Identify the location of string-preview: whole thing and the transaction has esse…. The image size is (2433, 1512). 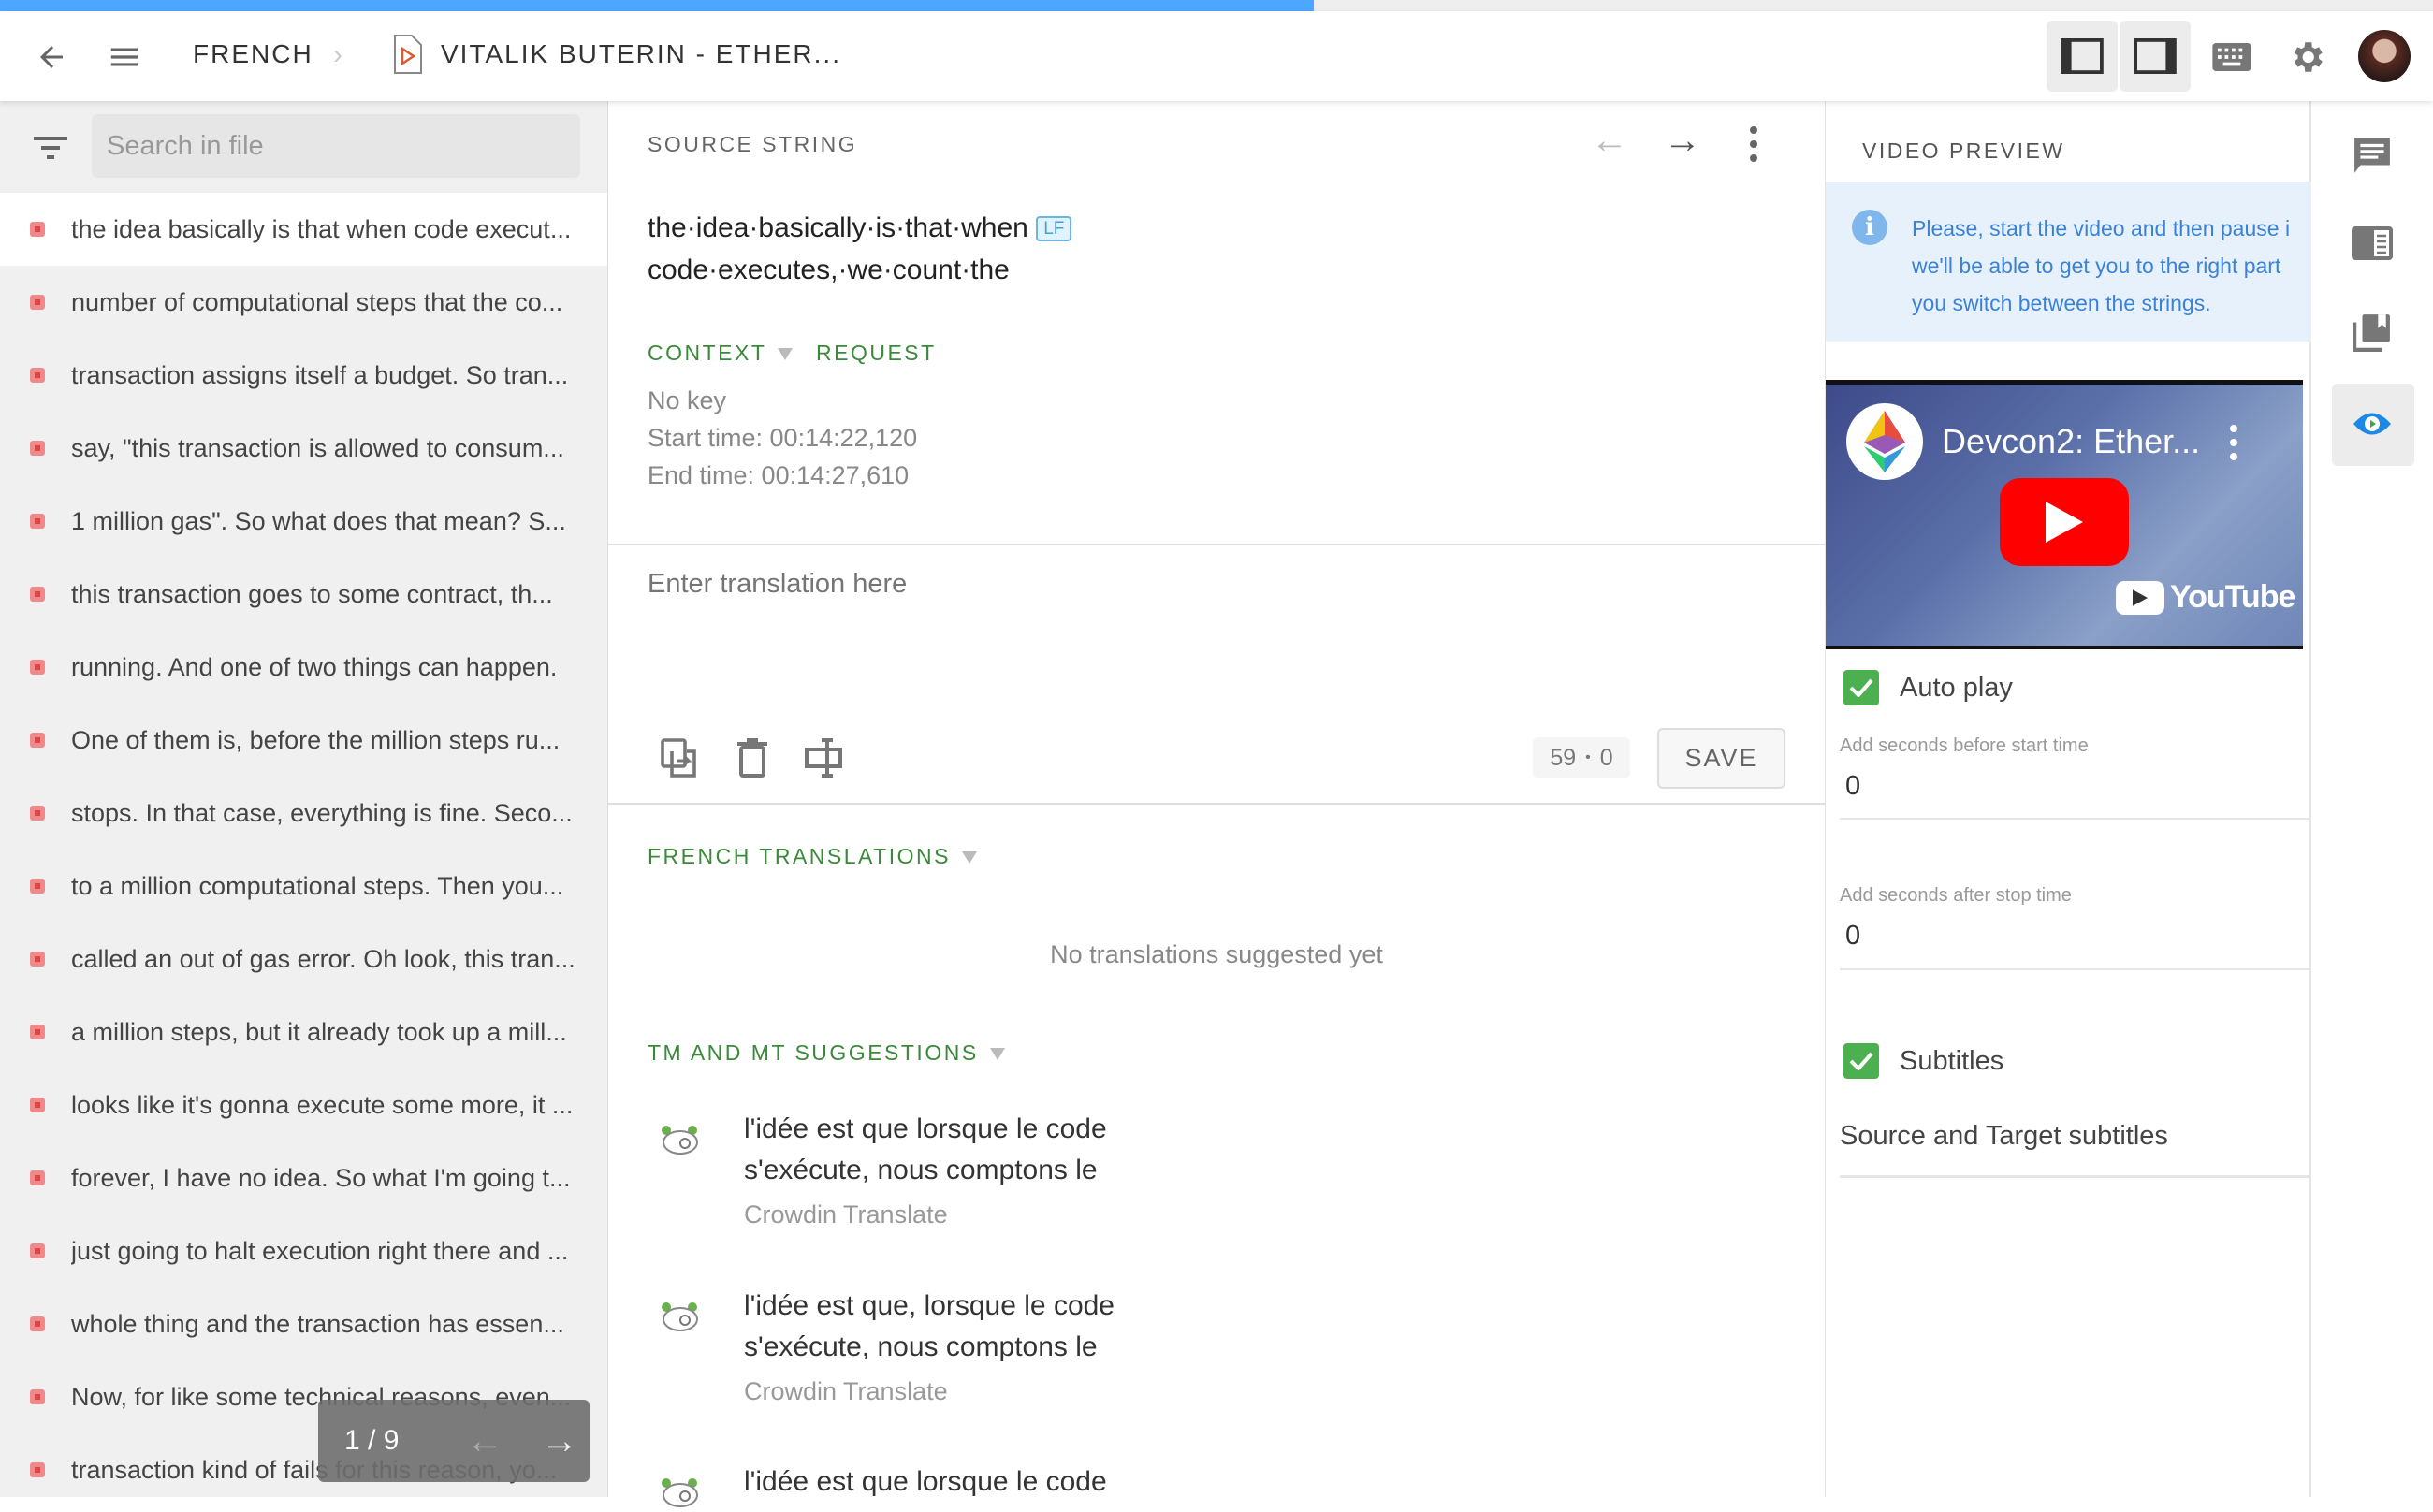
(317, 1324).